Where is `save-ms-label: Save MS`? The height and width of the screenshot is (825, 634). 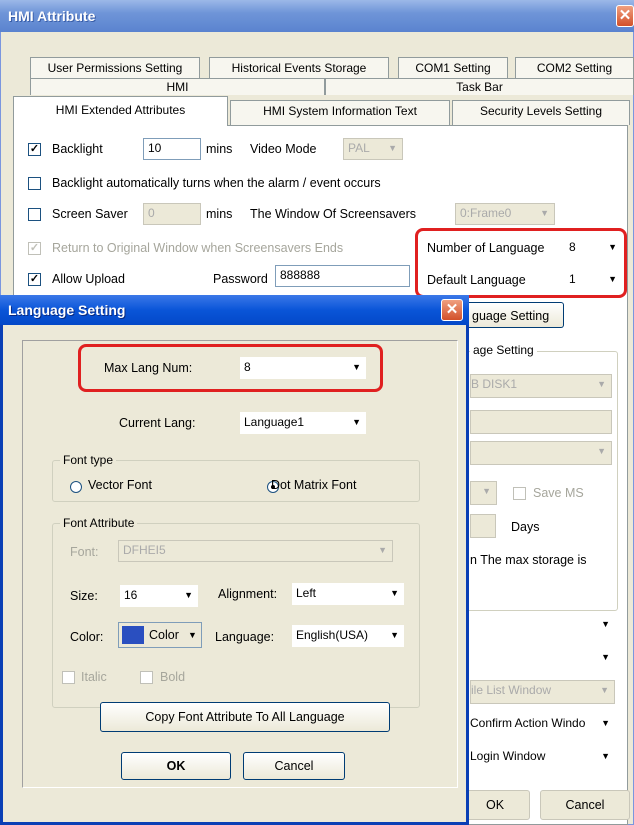 save-ms-label: Save MS is located at coordinates (558, 493).